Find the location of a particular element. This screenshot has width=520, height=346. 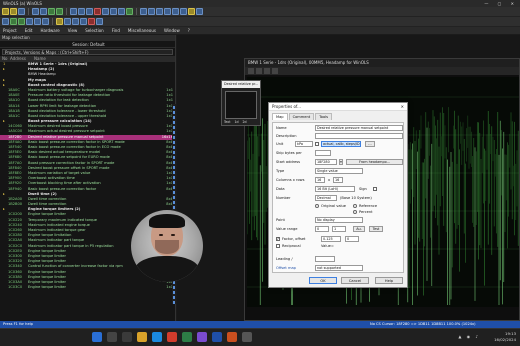

copy-icon is located at coordinates (75, 21).